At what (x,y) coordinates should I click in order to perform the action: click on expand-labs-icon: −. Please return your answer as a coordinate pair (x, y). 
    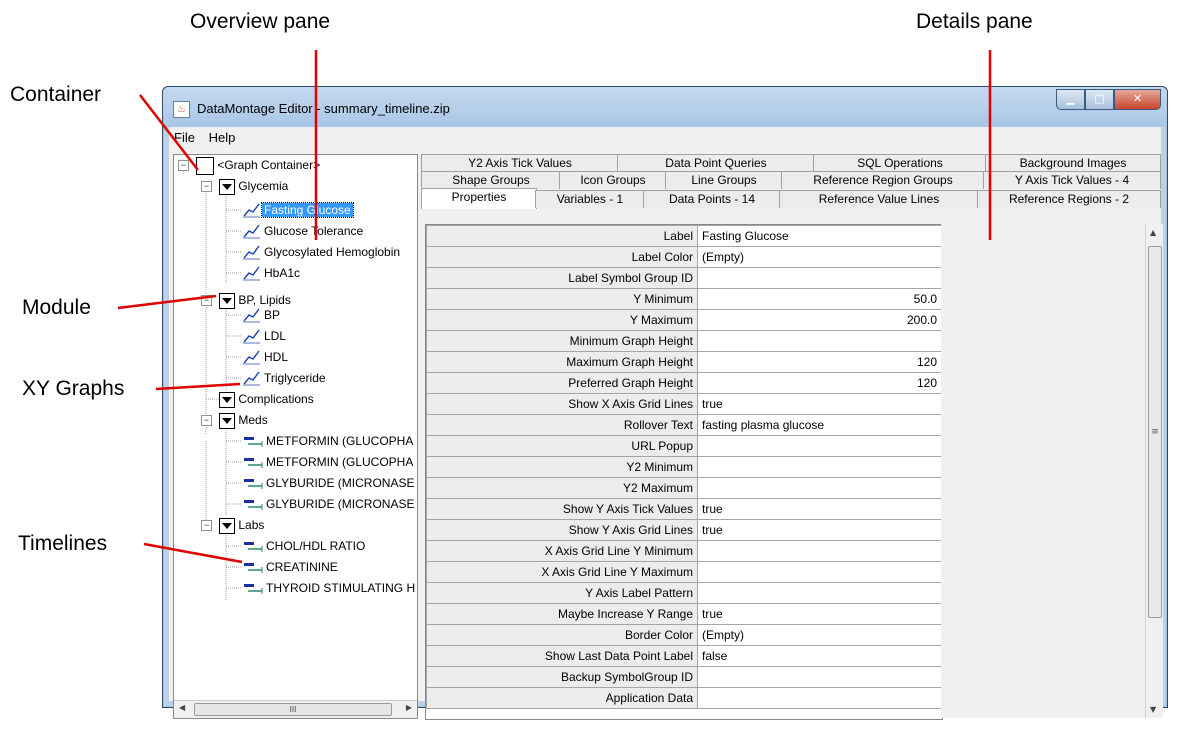
    Looking at the image, I should click on (206, 525).